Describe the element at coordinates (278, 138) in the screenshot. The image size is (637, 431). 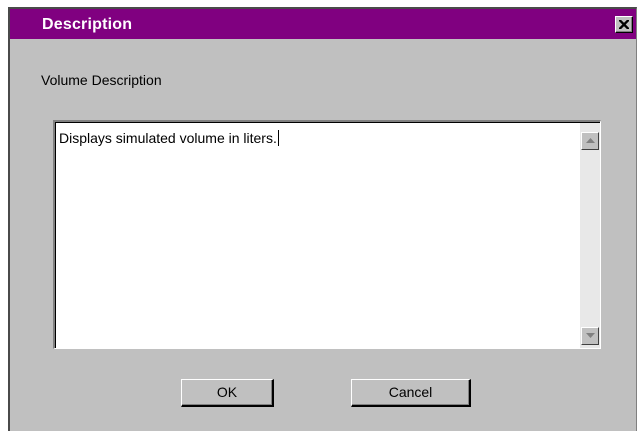
I see `text-caret` at that location.